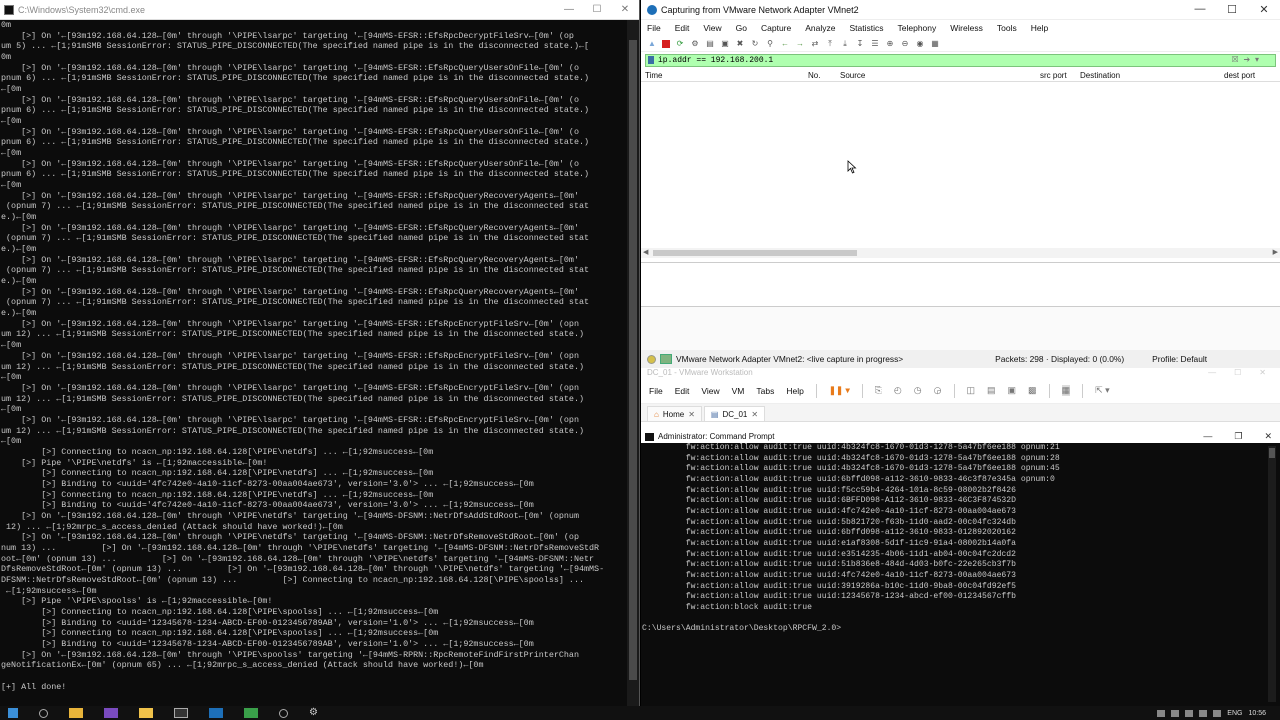 This screenshot has height=720, width=1280. What do you see at coordinates (917, 28) in the screenshot?
I see `menu-telephony: Telephony` at bounding box center [917, 28].